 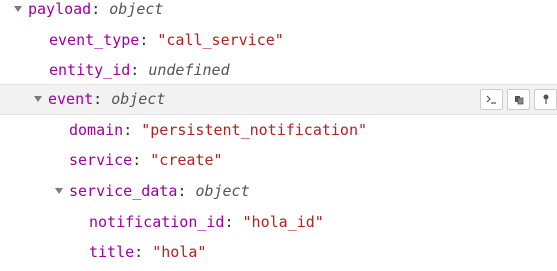 I want to click on pin-icon, so click(x=545, y=99).